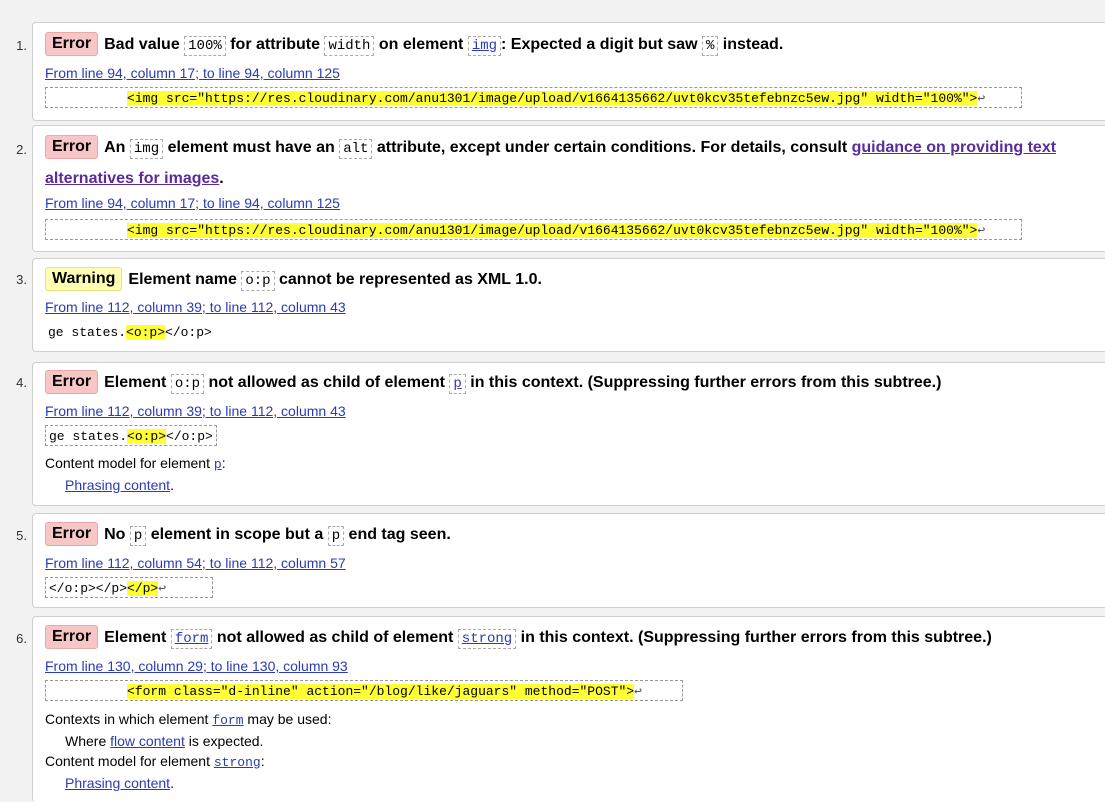 This screenshot has width=1105, height=802. I want to click on message-period: ., so click(221, 178).